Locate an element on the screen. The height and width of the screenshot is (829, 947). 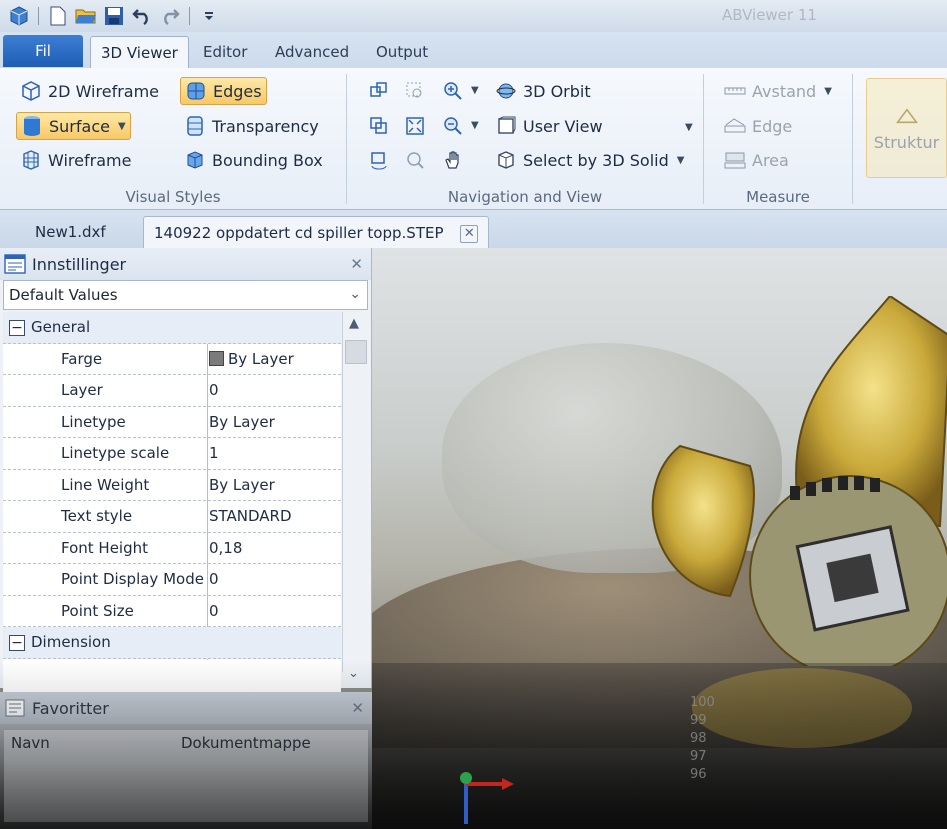
property-value: STANDARD is located at coordinates (250, 516).